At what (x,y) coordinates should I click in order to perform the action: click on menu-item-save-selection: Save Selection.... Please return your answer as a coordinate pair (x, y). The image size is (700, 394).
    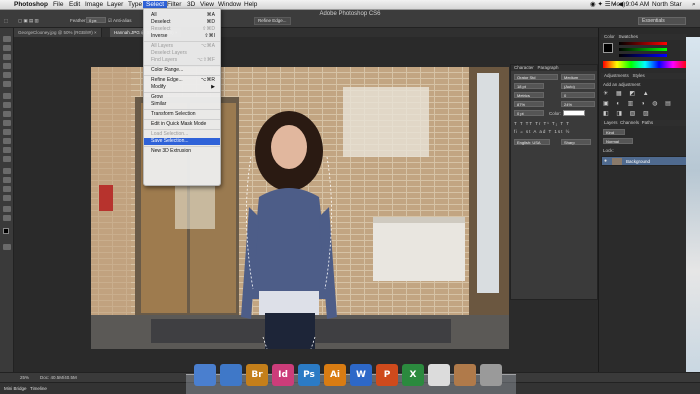
    Looking at the image, I should click on (182, 141).